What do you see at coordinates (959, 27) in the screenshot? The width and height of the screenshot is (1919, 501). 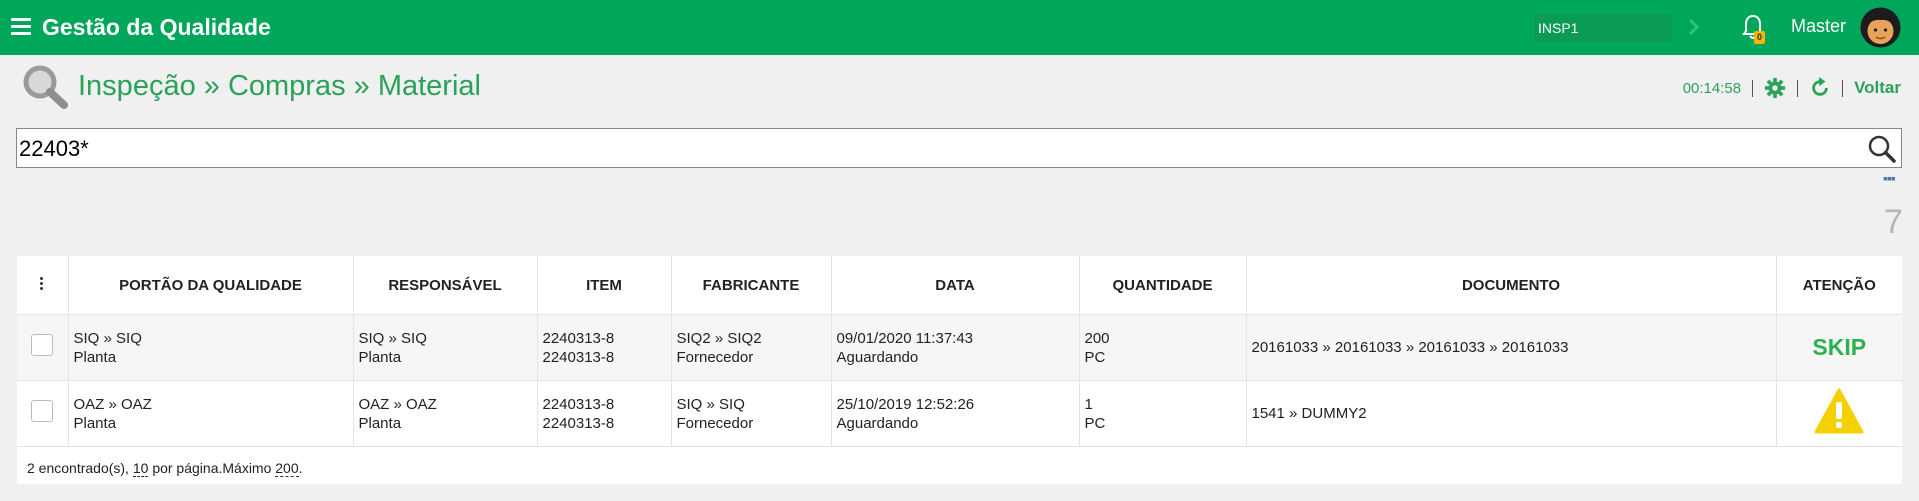 I see `top-bar: Gestão da Qualidade INSP1 0 Master` at bounding box center [959, 27].